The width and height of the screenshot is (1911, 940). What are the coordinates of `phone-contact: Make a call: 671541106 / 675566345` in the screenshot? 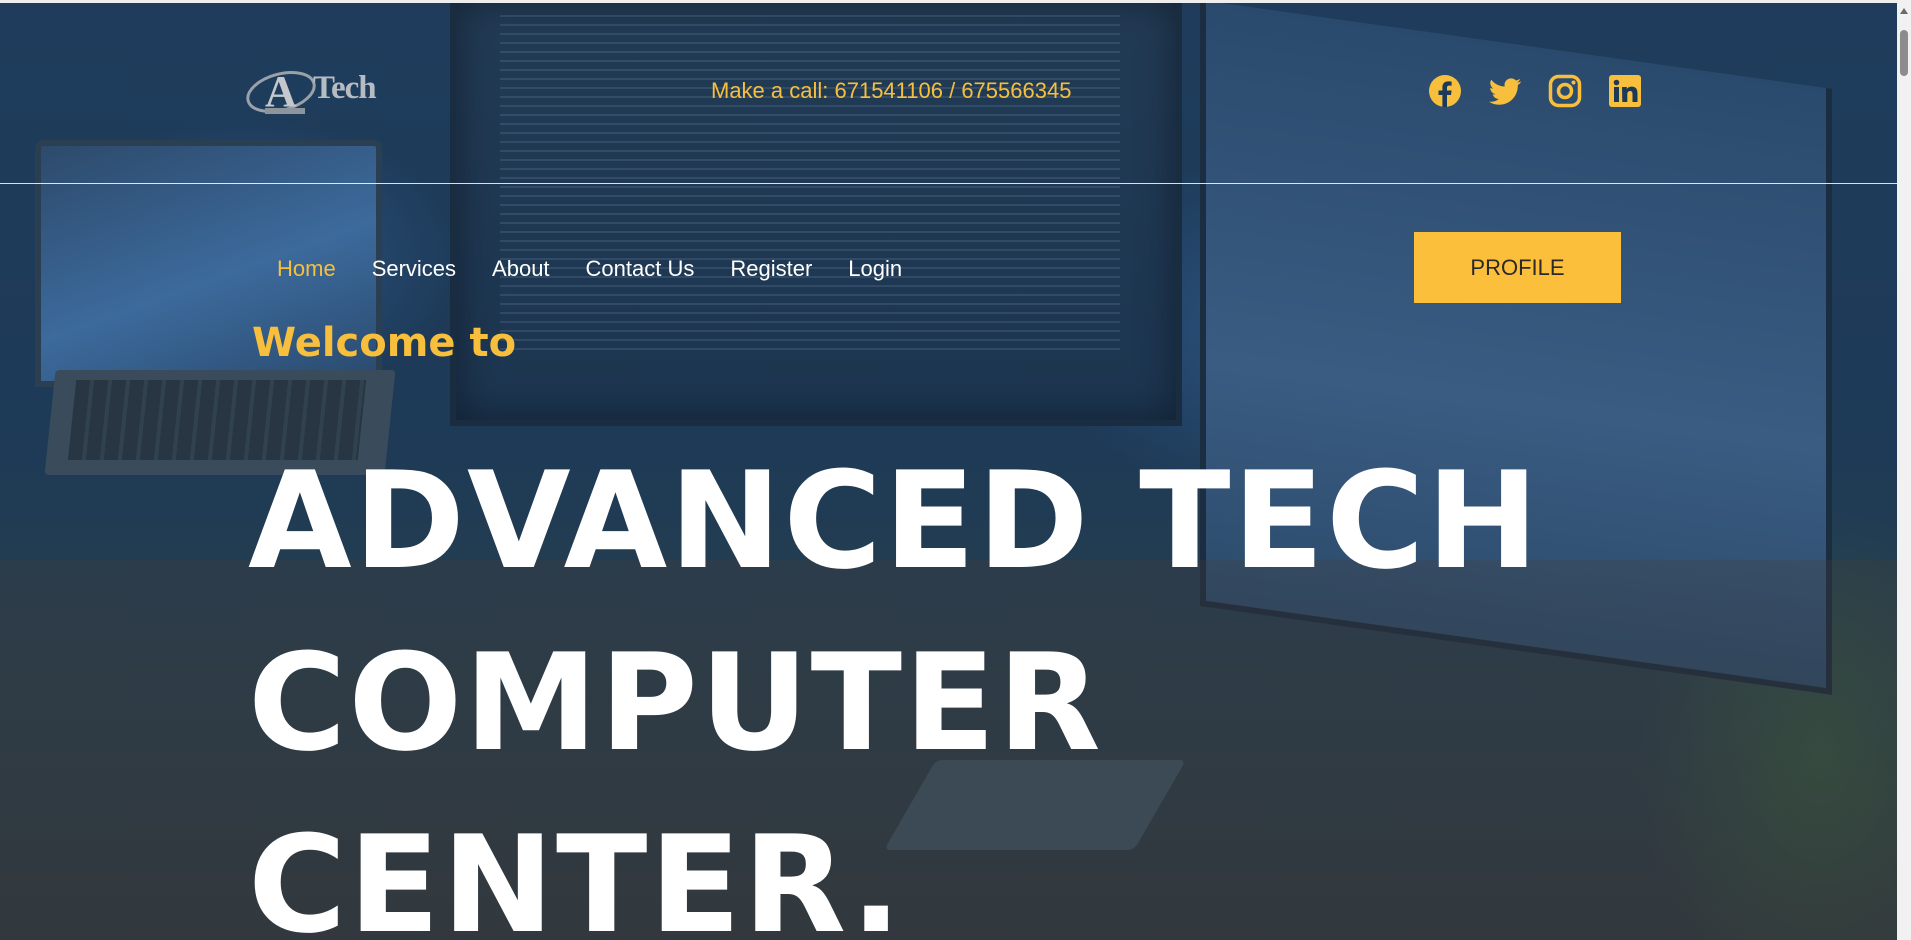 It's located at (891, 90).